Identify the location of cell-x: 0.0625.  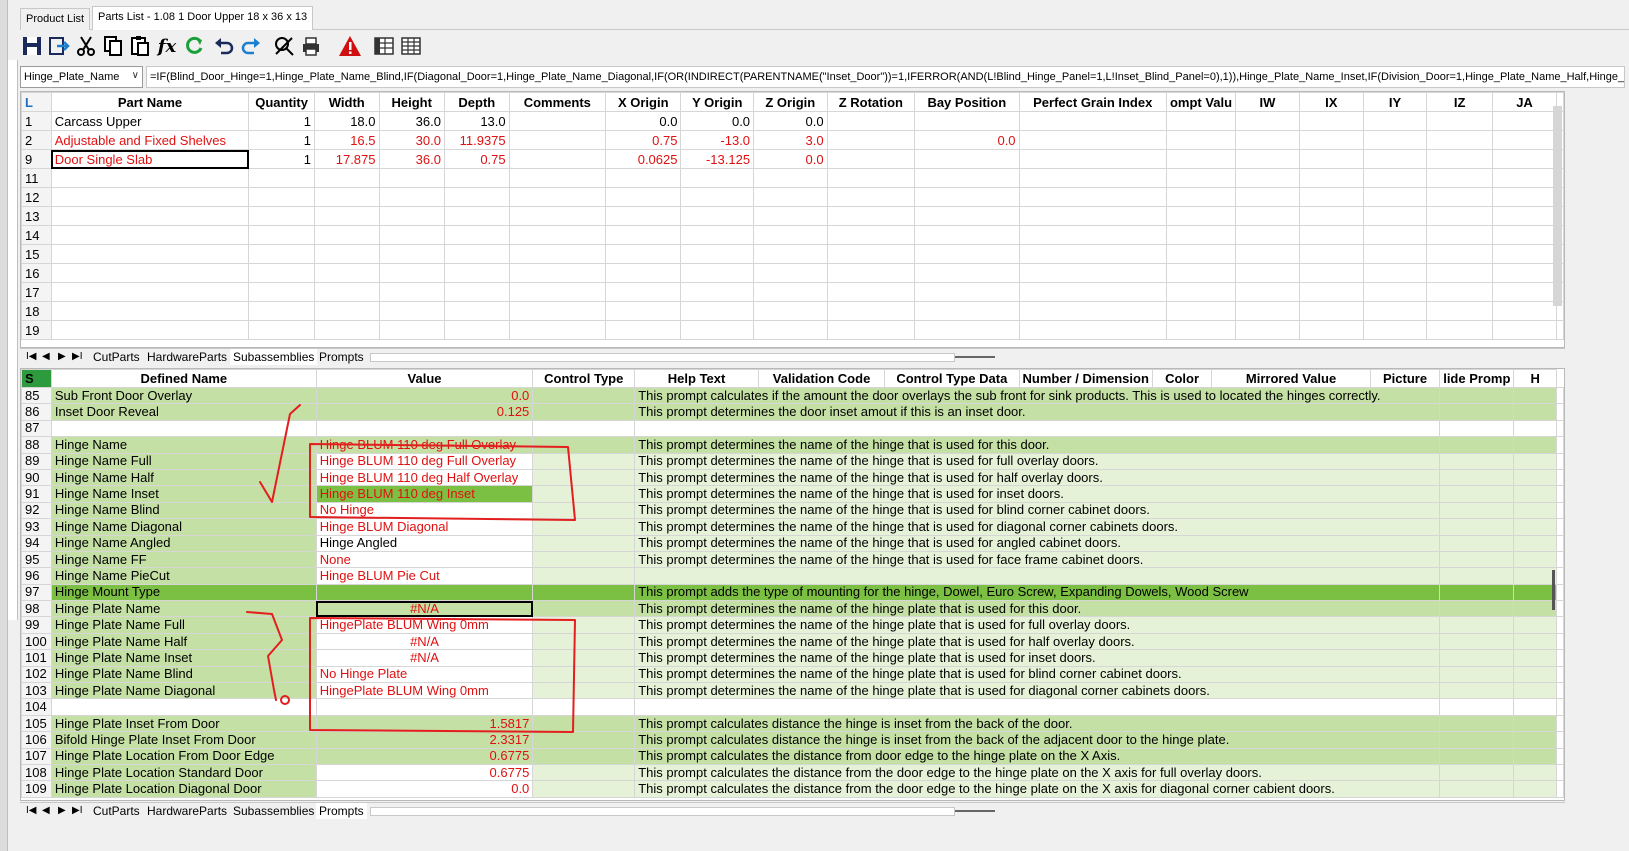
(643, 159).